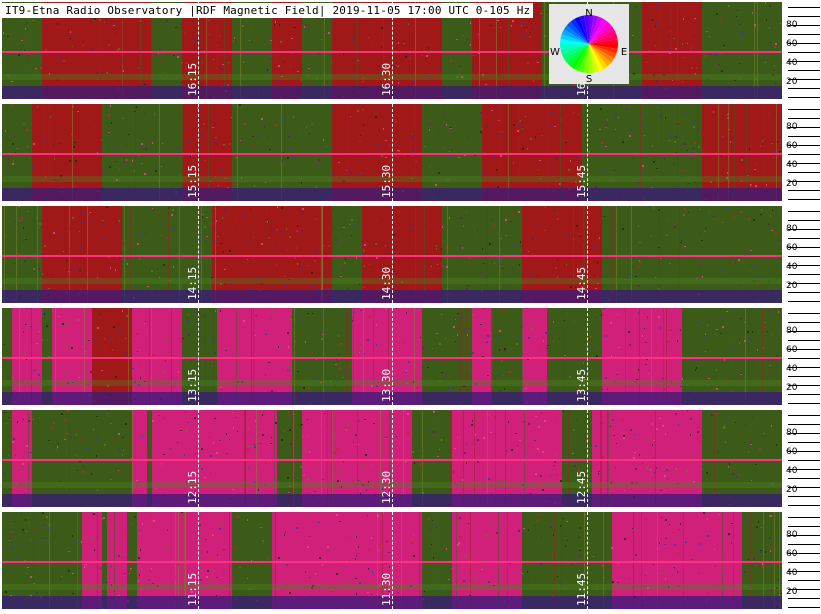 The image size is (821, 614). I want to click on time-label: 13:45, so click(581, 385).